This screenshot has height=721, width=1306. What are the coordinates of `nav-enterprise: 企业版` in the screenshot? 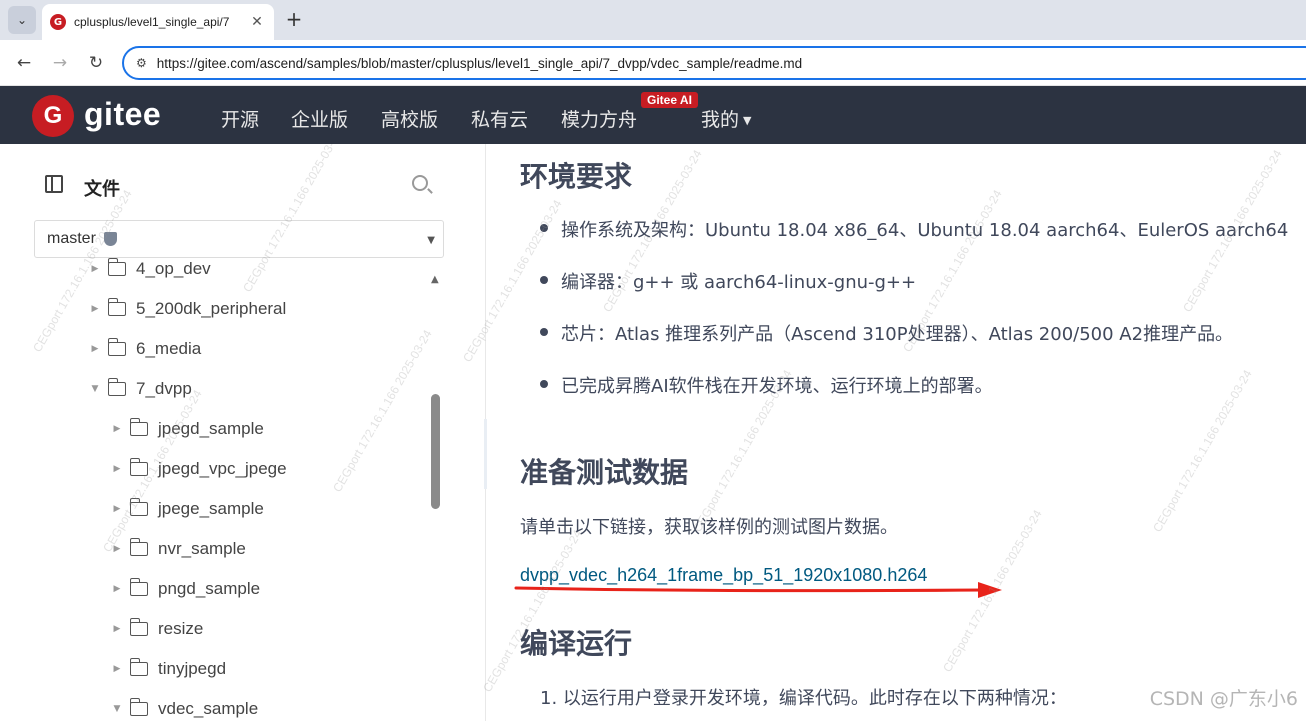 It's located at (319, 118).